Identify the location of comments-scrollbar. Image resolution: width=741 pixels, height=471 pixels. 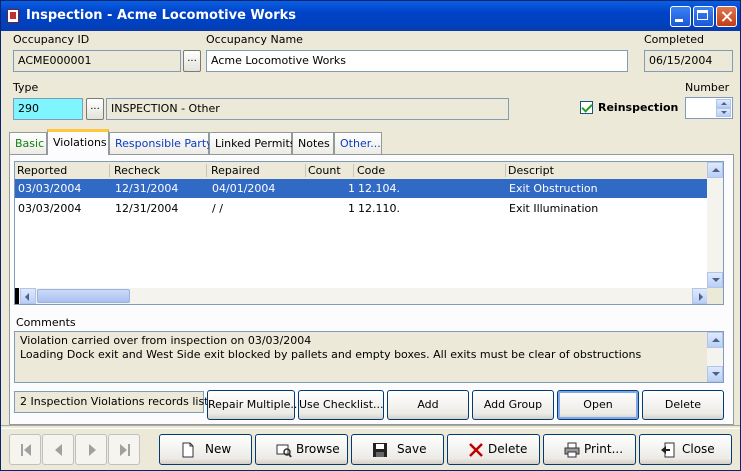
(715, 357).